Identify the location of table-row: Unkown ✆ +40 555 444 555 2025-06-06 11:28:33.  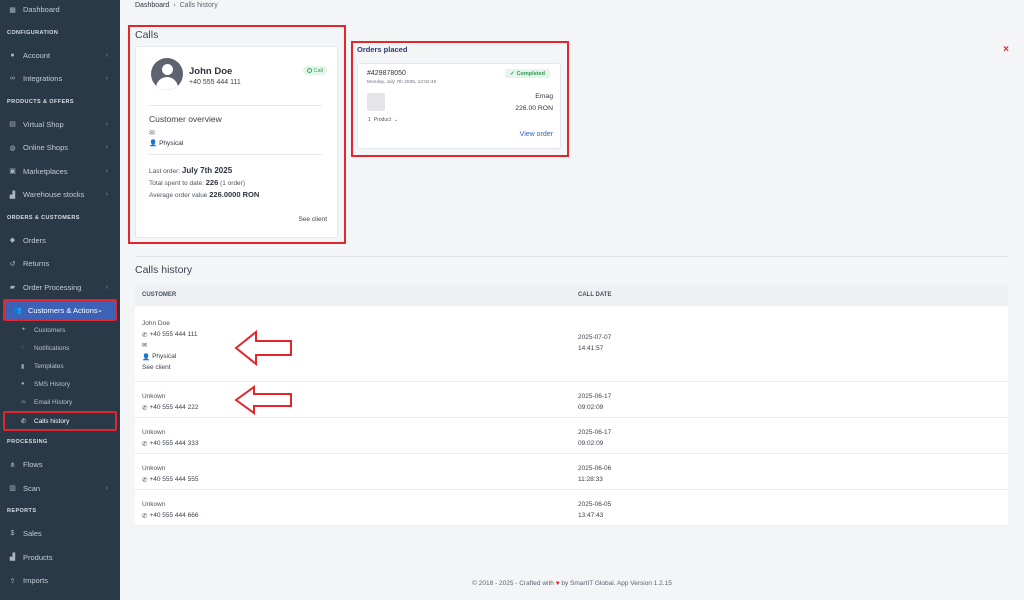
(571, 472).